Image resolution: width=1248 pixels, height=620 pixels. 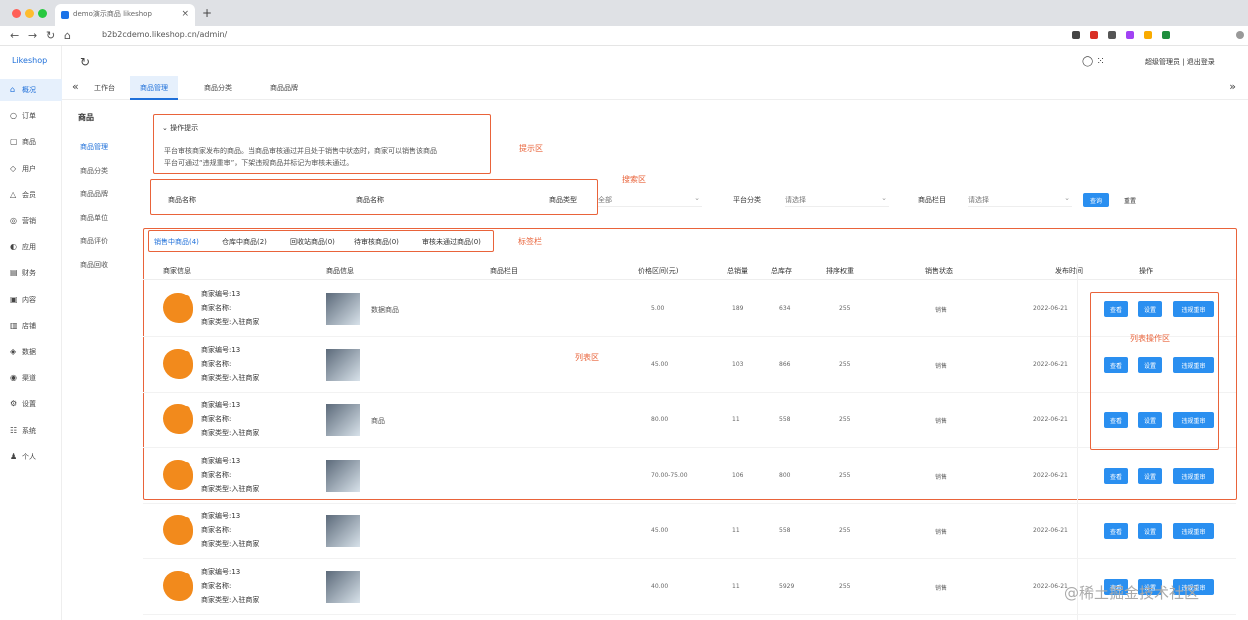 What do you see at coordinates (1050, 475) in the screenshot?
I see `publish-time: 2022-06-21` at bounding box center [1050, 475].